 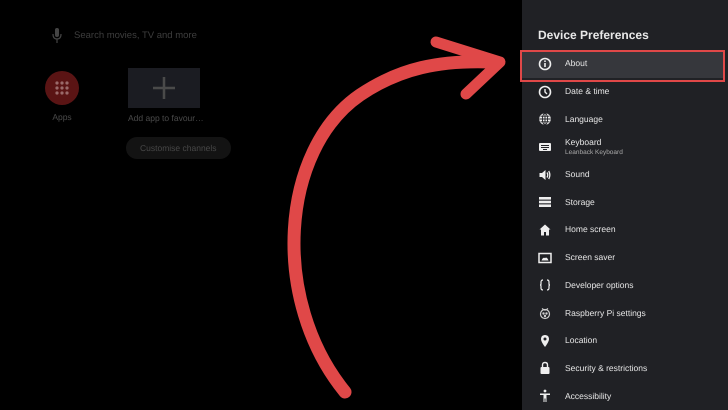 What do you see at coordinates (580, 202) in the screenshot?
I see `item-label: Storage` at bounding box center [580, 202].